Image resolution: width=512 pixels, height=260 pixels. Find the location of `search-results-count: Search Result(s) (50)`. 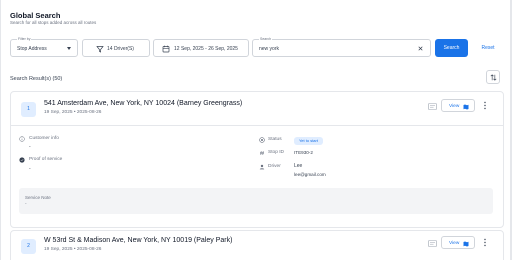

search-results-count: Search Result(s) (50) is located at coordinates (36, 79).